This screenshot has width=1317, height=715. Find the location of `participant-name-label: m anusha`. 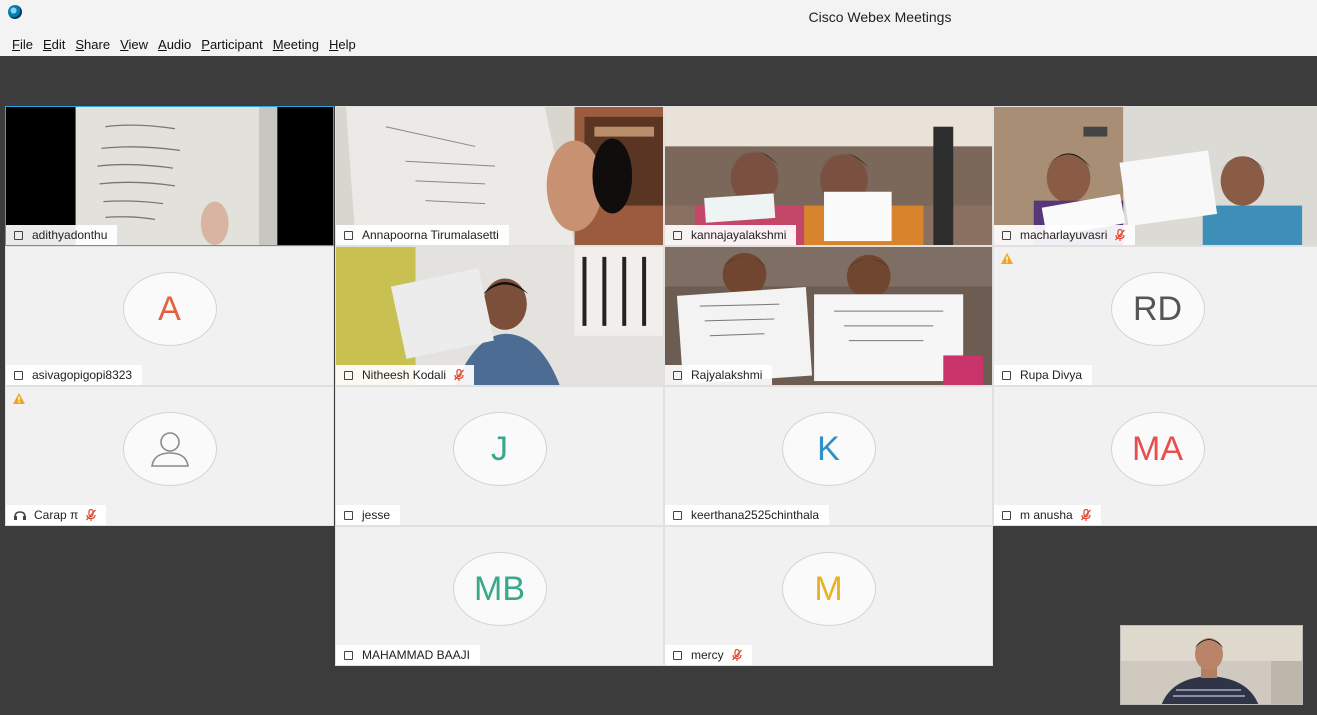

participant-name-label: m anusha is located at coordinates (1047, 515).